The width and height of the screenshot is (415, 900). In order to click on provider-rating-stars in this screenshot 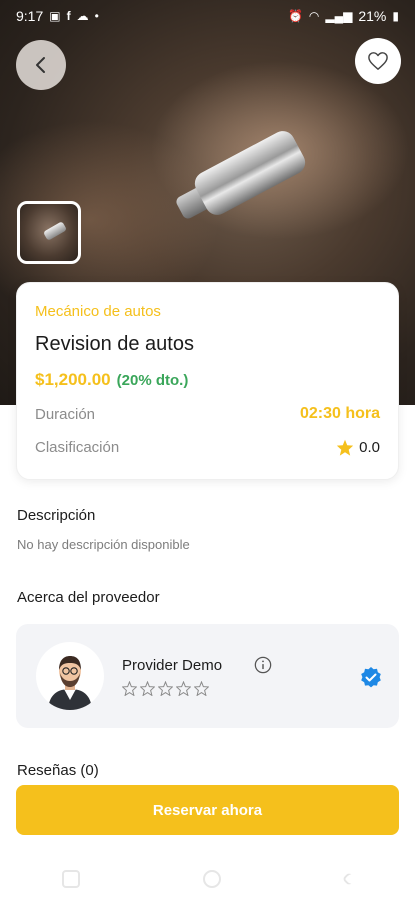, I will do `click(165, 688)`.